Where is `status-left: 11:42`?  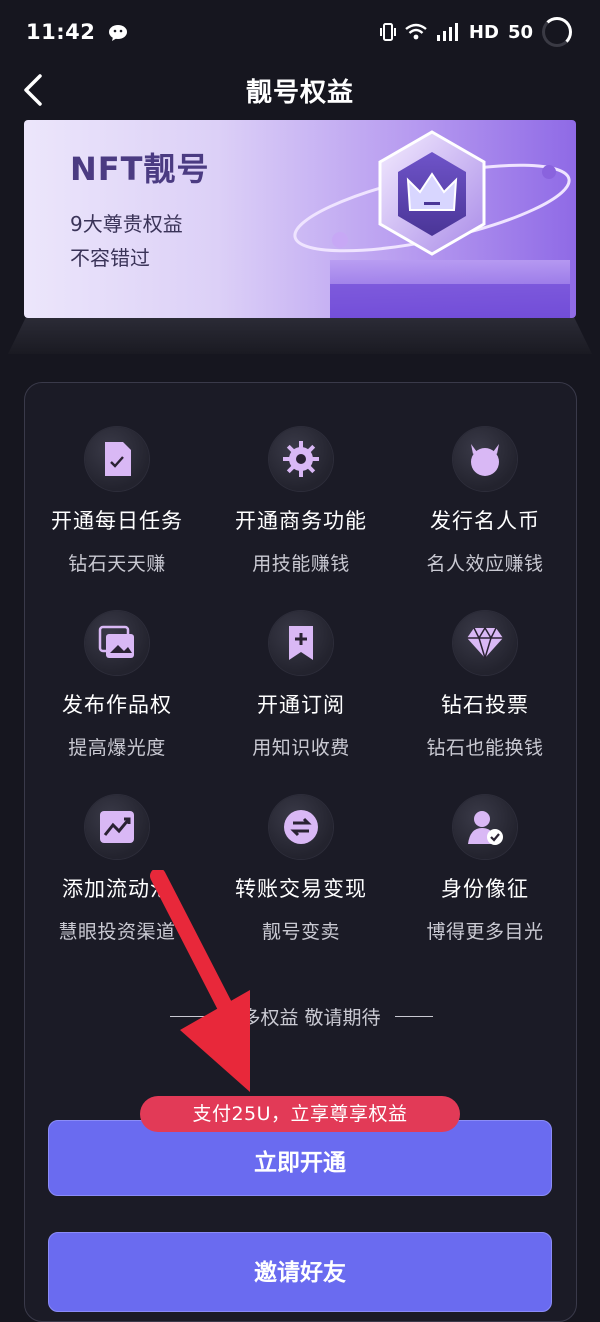 status-left: 11:42 is located at coordinates (77, 32).